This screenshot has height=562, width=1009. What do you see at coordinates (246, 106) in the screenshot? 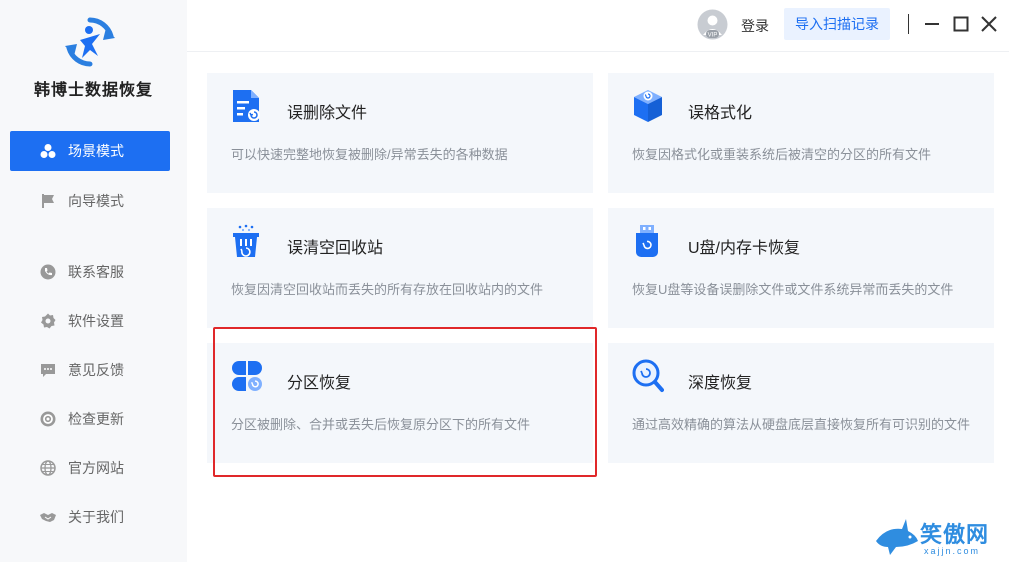
I see `document-restore-icon` at bounding box center [246, 106].